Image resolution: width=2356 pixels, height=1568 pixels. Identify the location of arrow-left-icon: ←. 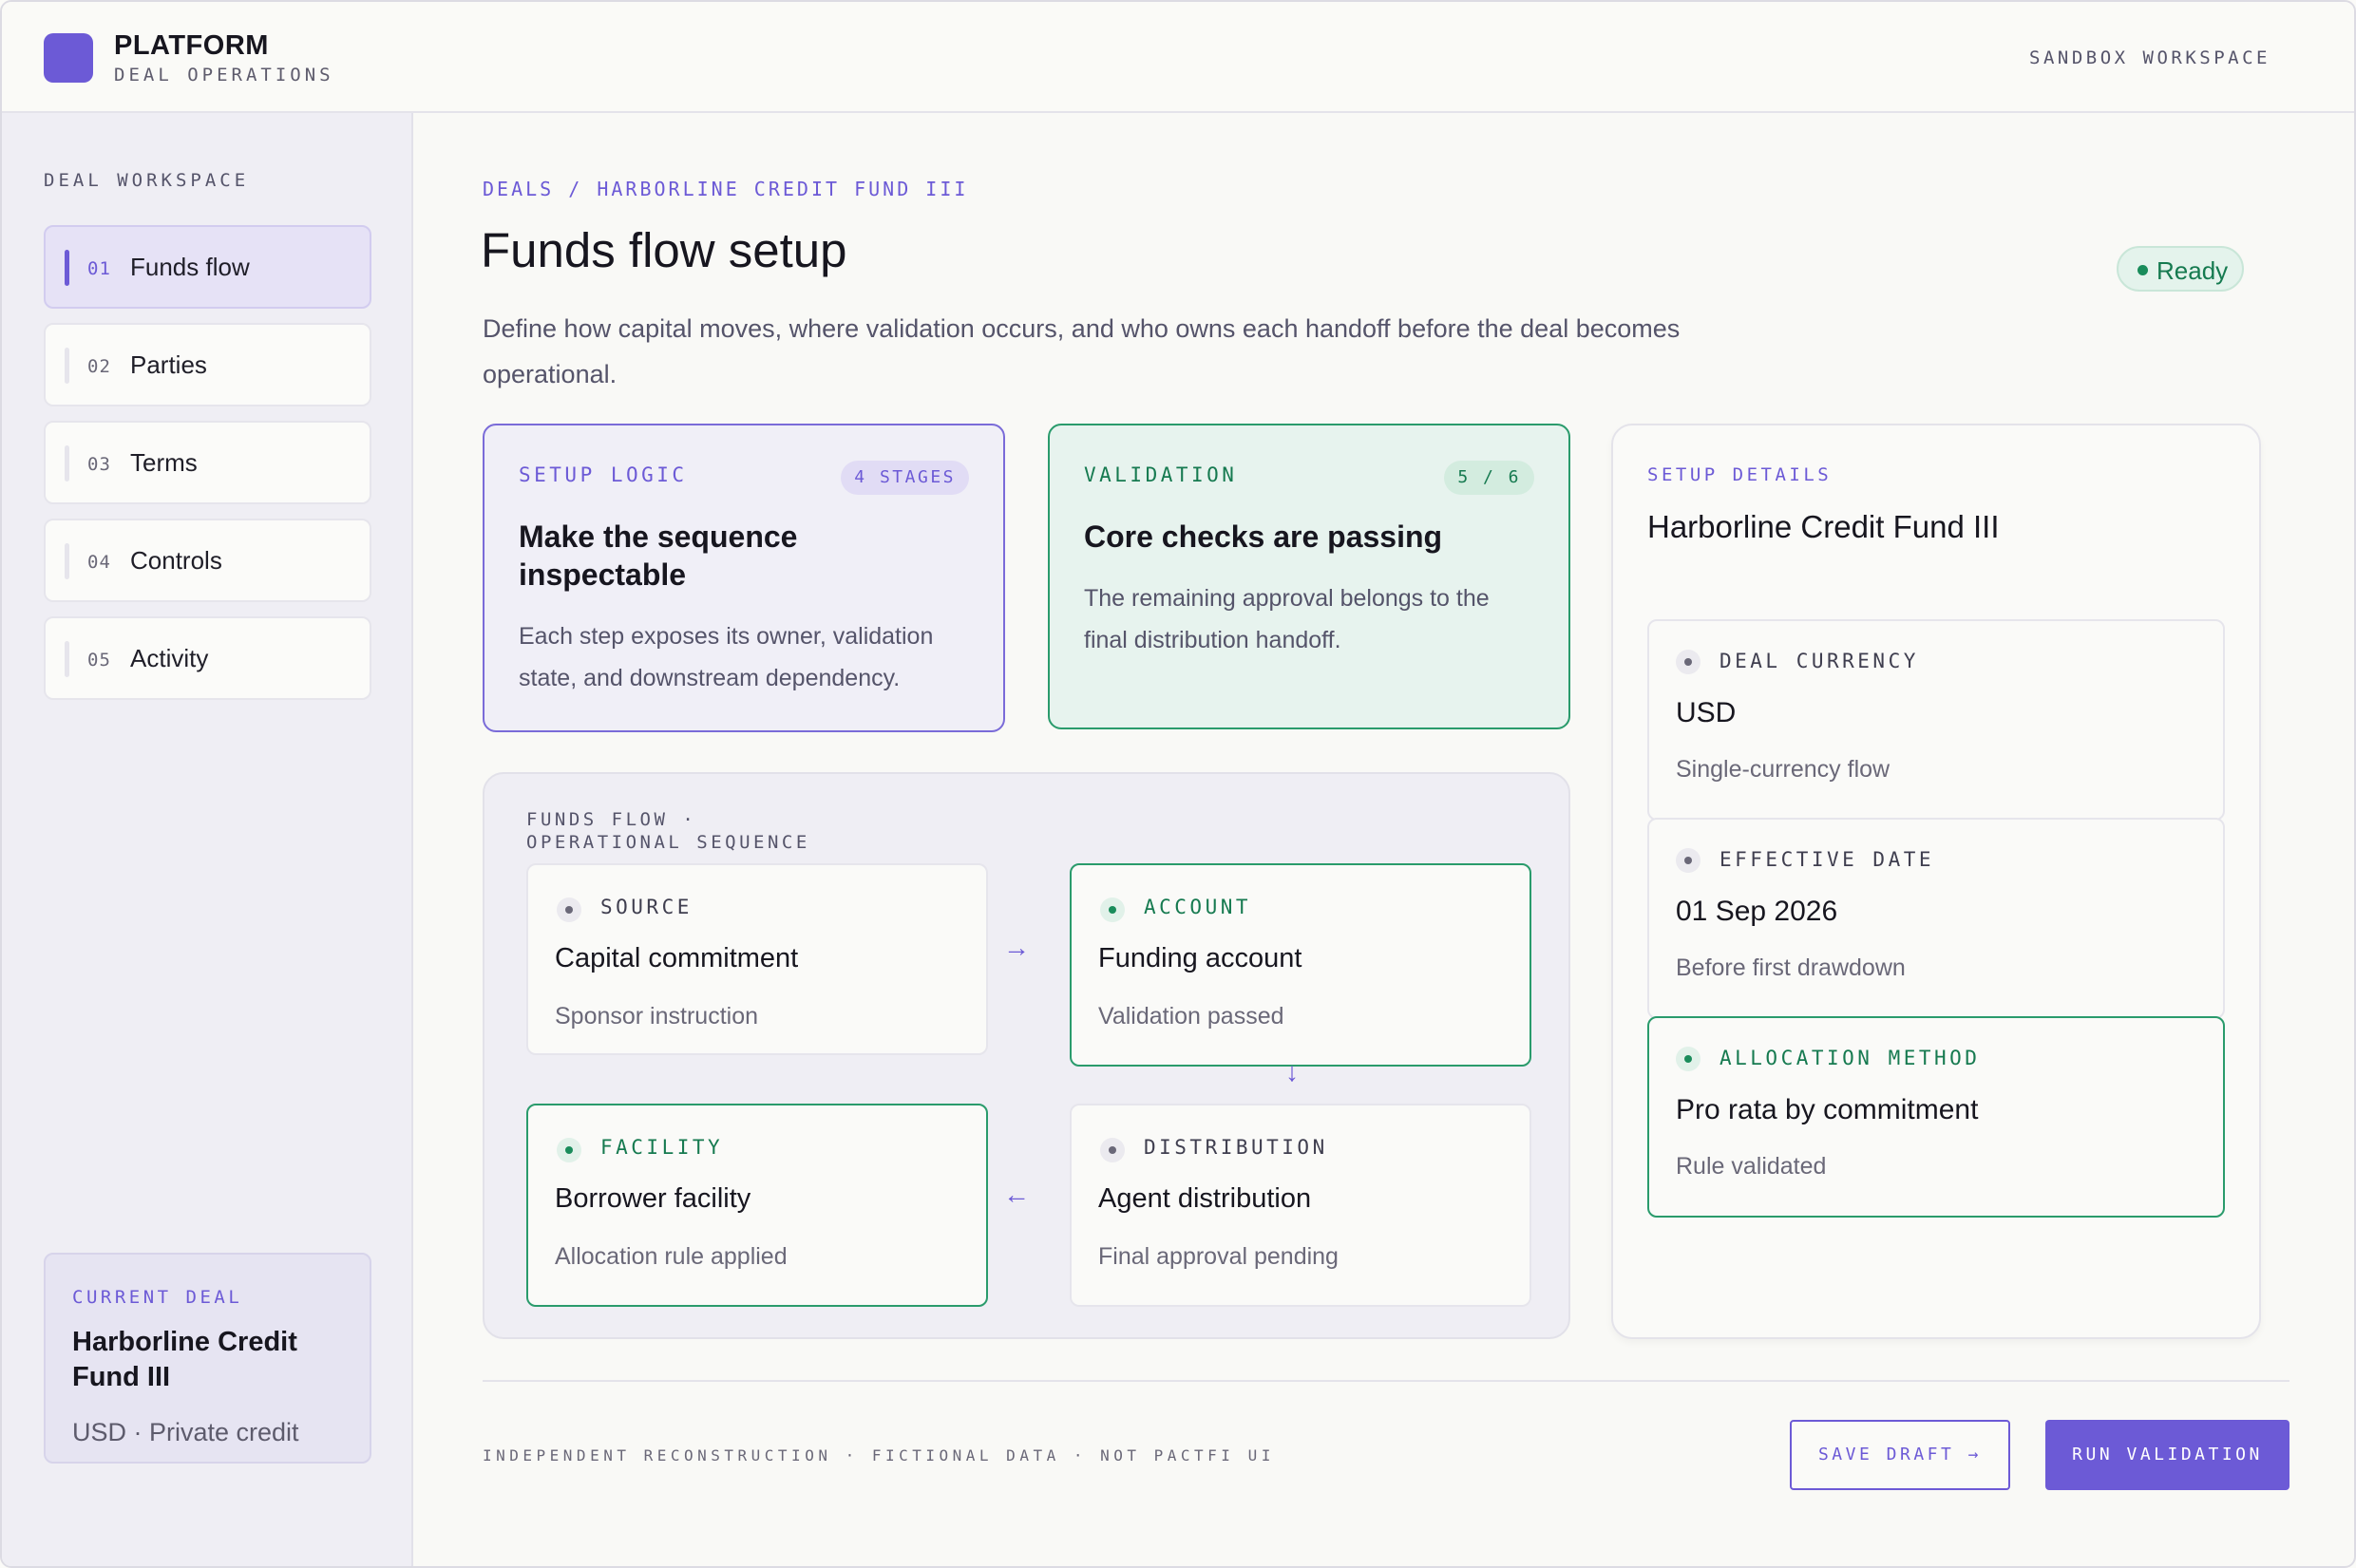
(1016, 1194).